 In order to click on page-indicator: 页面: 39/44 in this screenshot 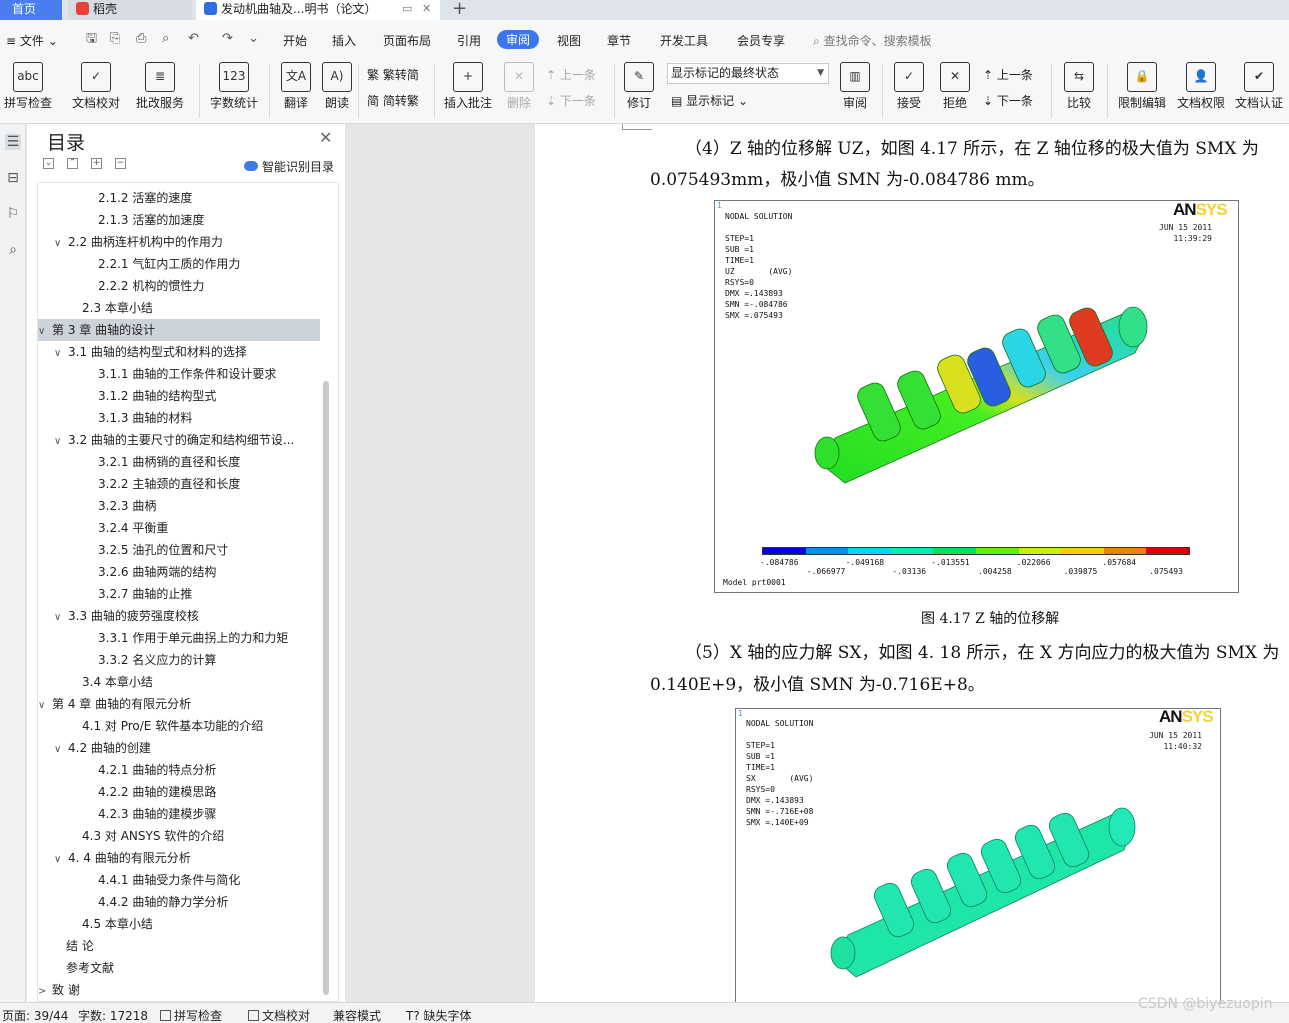, I will do `click(35, 1015)`.